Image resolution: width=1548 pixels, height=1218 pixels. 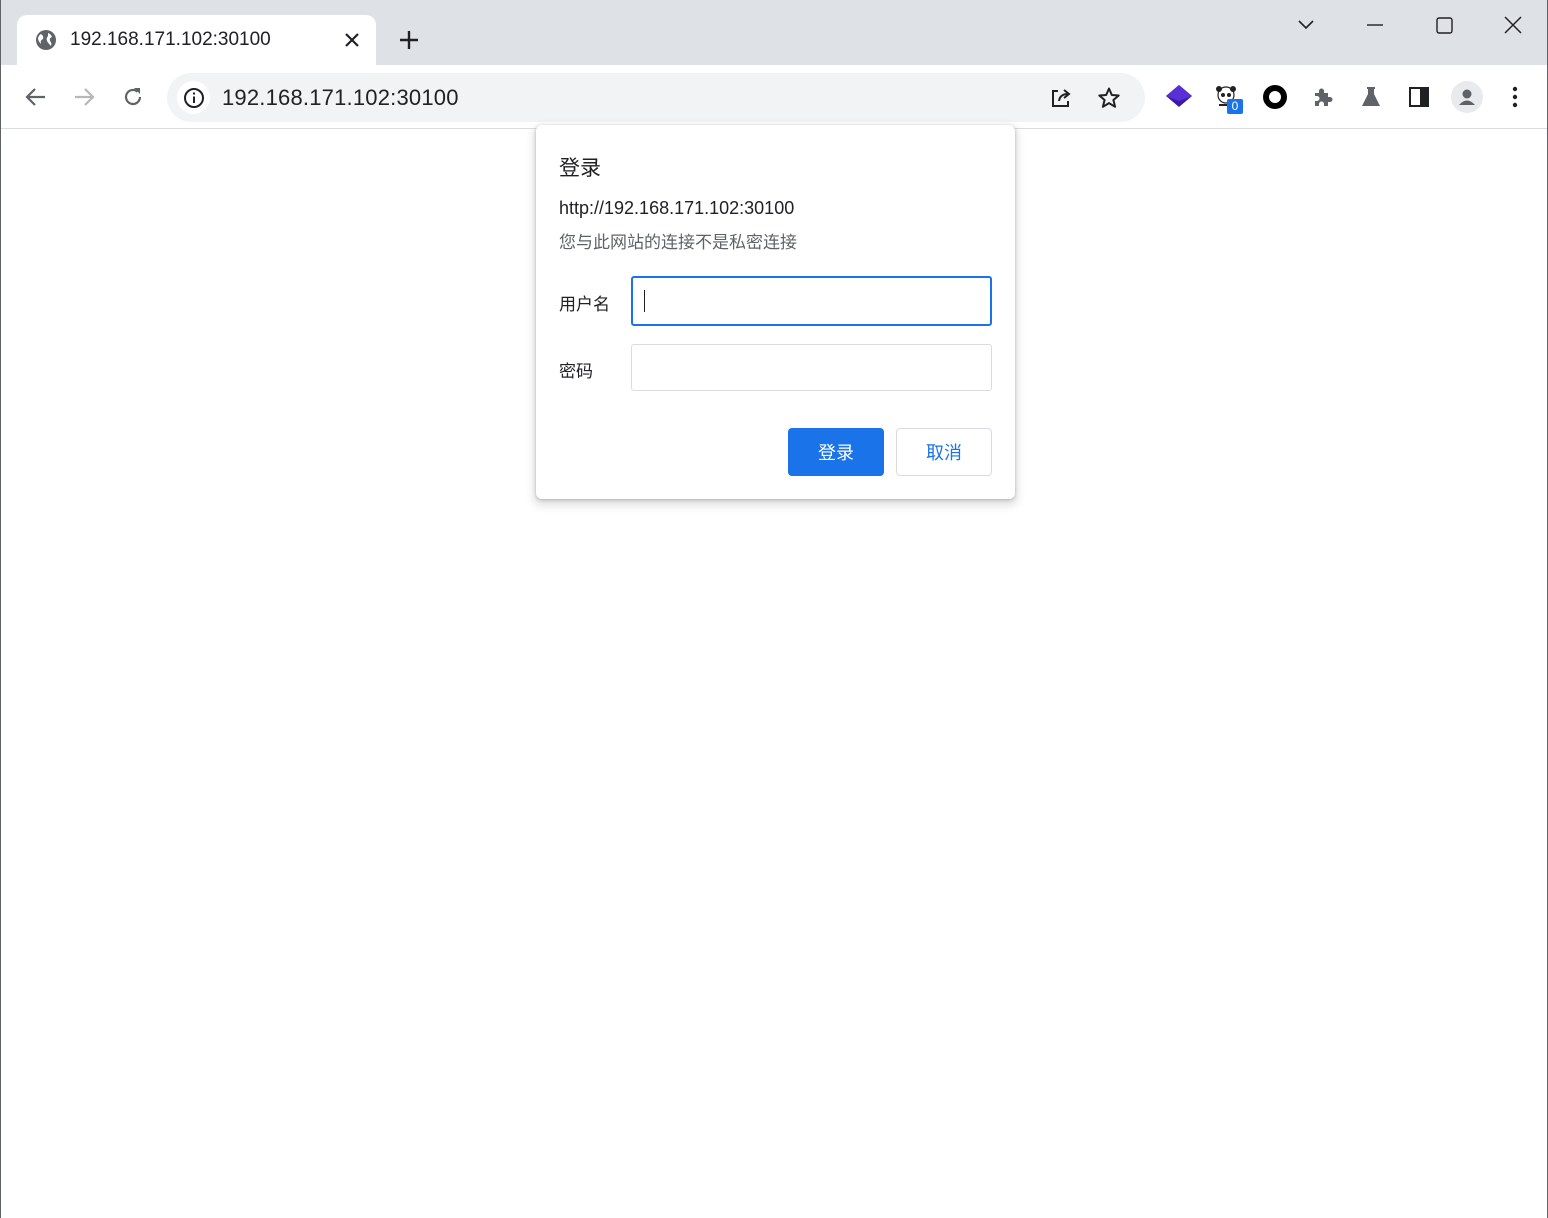 I want to click on tab-active: 192.168.171.102:30100, so click(x=196, y=40).